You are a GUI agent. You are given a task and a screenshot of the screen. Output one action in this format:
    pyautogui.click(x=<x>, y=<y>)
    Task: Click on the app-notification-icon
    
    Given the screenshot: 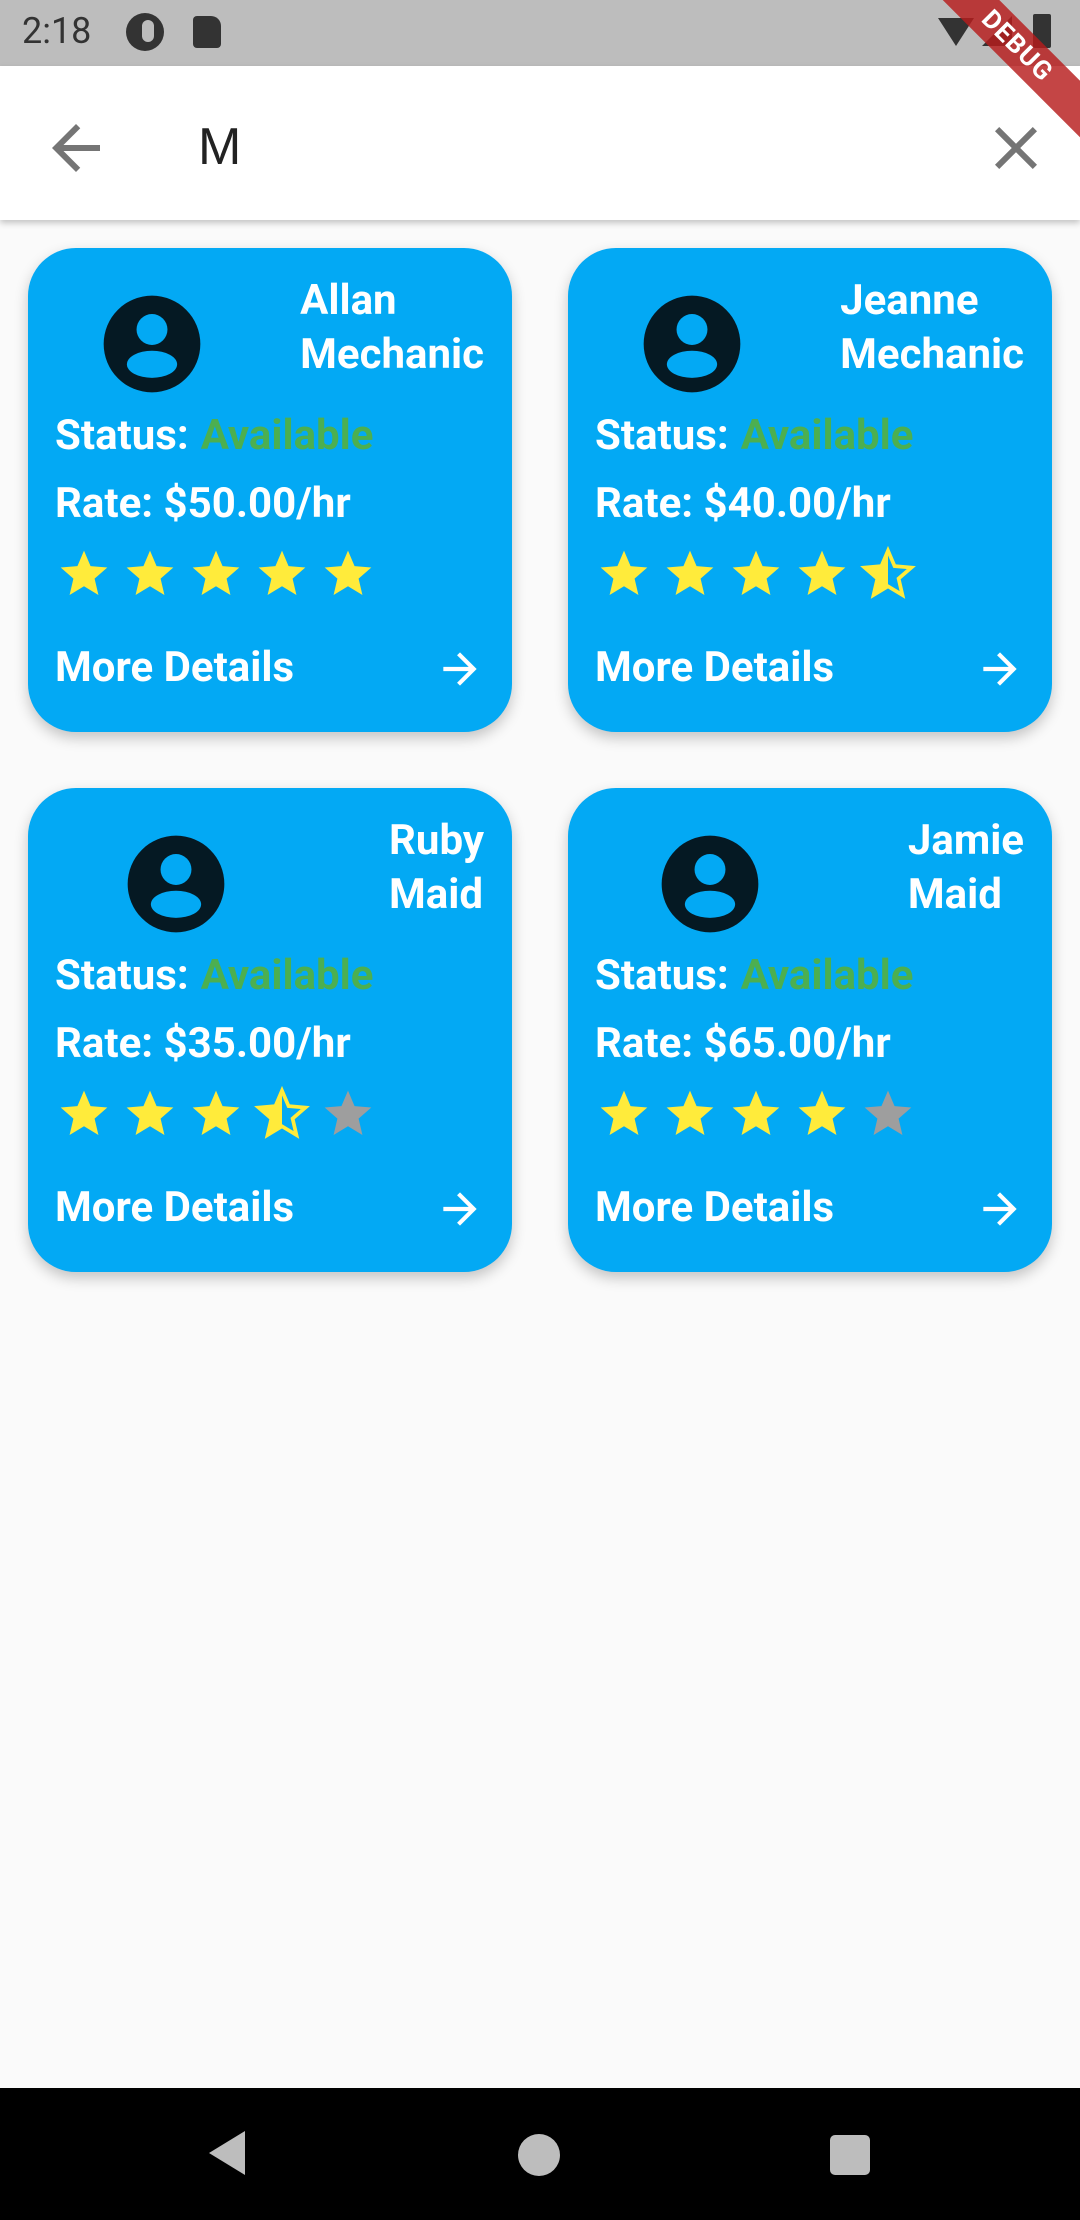 What is the action you would take?
    pyautogui.click(x=145, y=32)
    